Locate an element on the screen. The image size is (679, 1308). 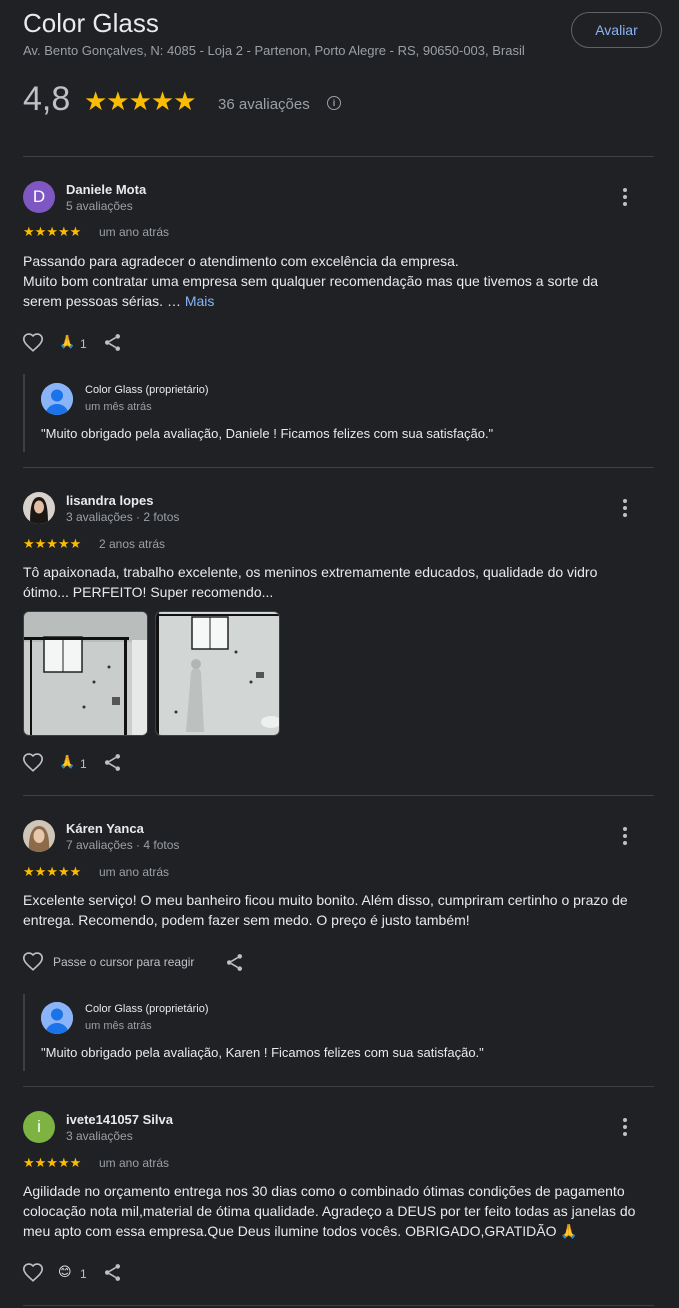
average-stars: ★★★★★ is located at coordinates (140, 101).